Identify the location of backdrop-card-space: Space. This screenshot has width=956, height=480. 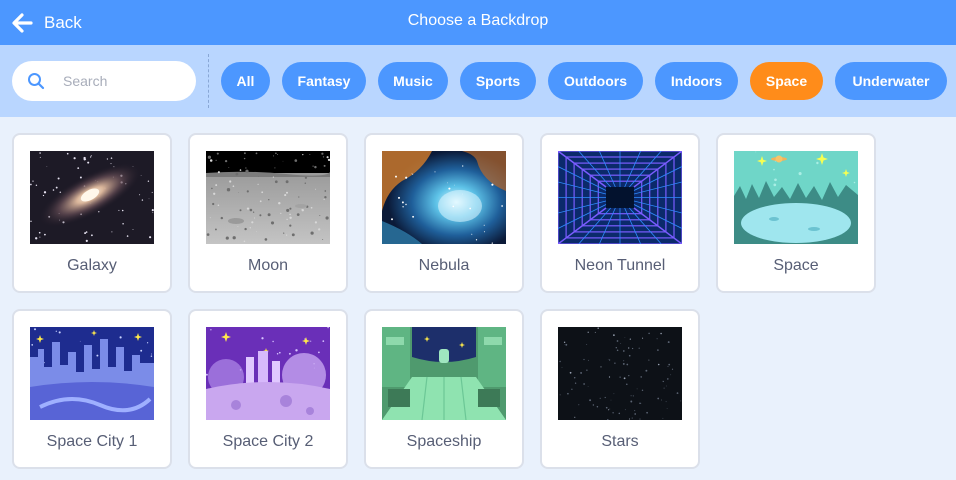
(796, 213).